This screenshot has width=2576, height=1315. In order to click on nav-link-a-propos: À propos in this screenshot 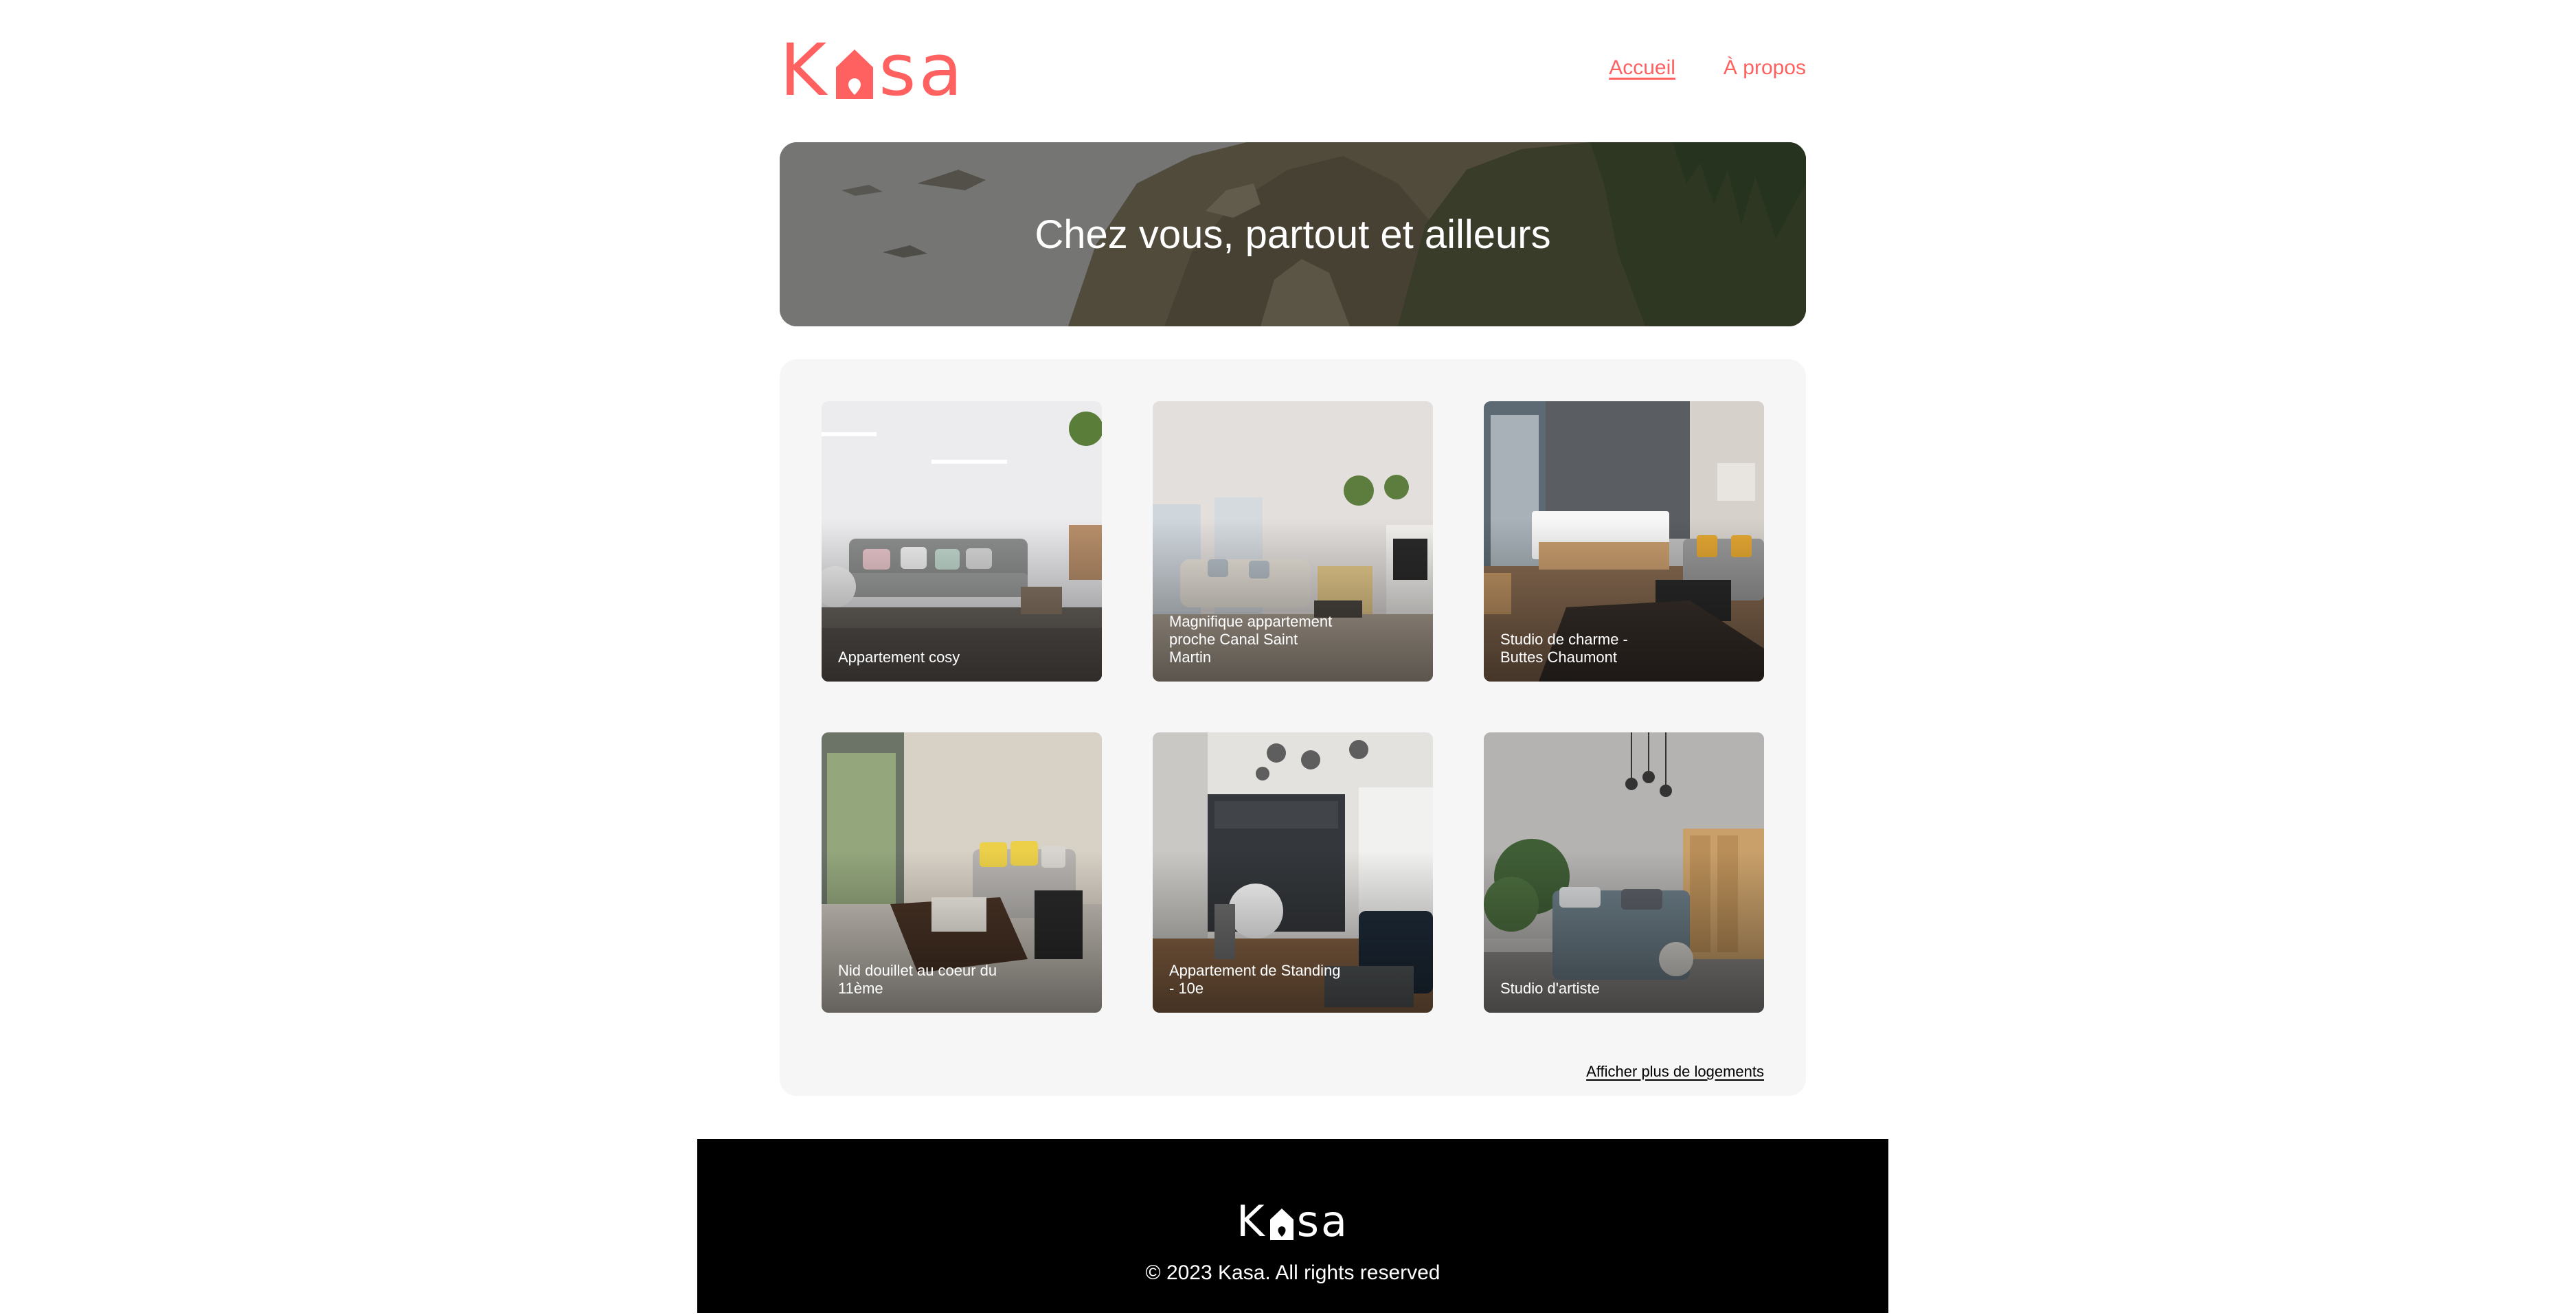, I will do `click(1765, 68)`.